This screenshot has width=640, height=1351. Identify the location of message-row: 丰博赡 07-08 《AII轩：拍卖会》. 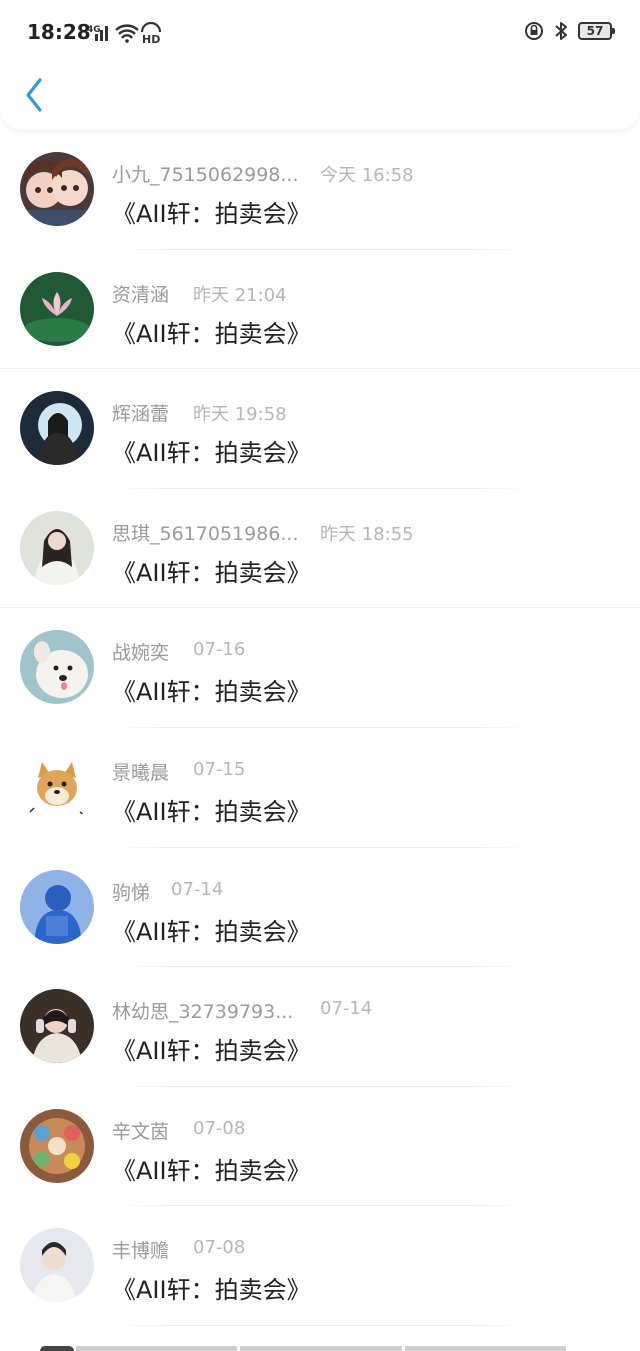
(320, 1266).